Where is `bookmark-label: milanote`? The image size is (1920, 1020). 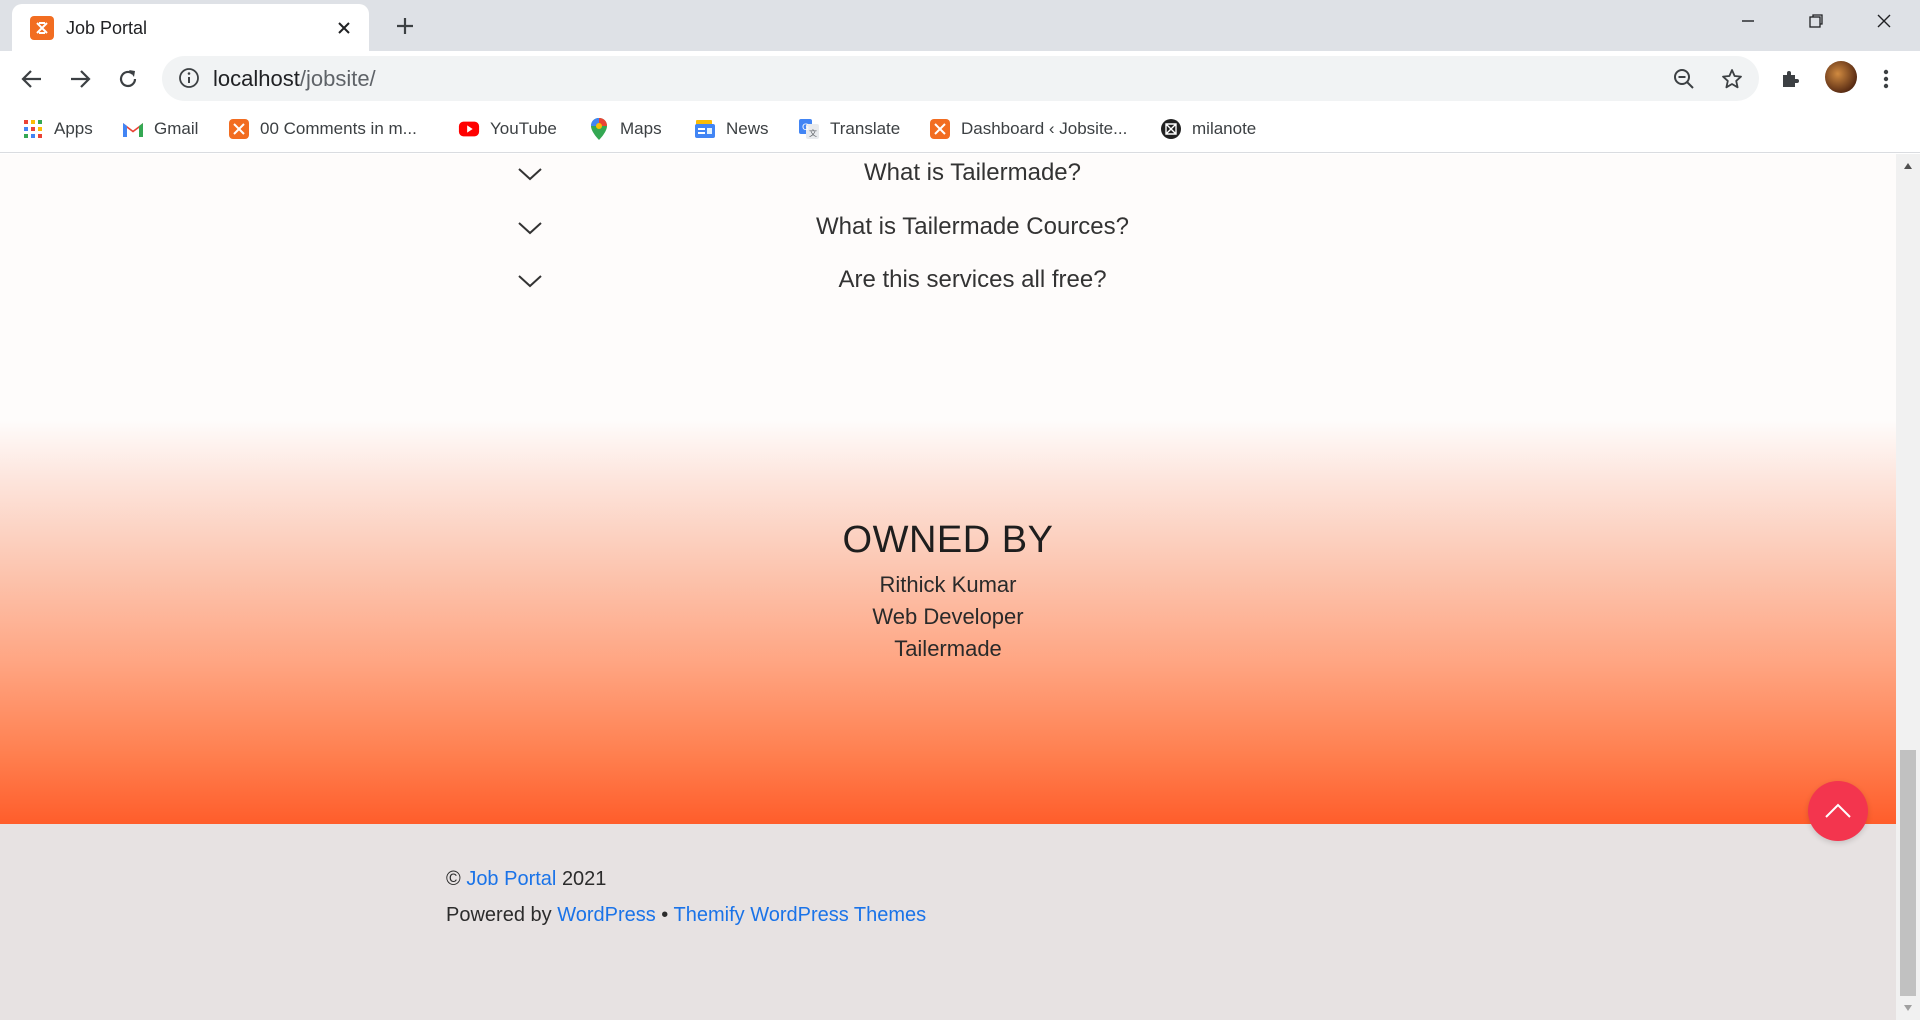
bookmark-label: milanote is located at coordinates (1224, 128).